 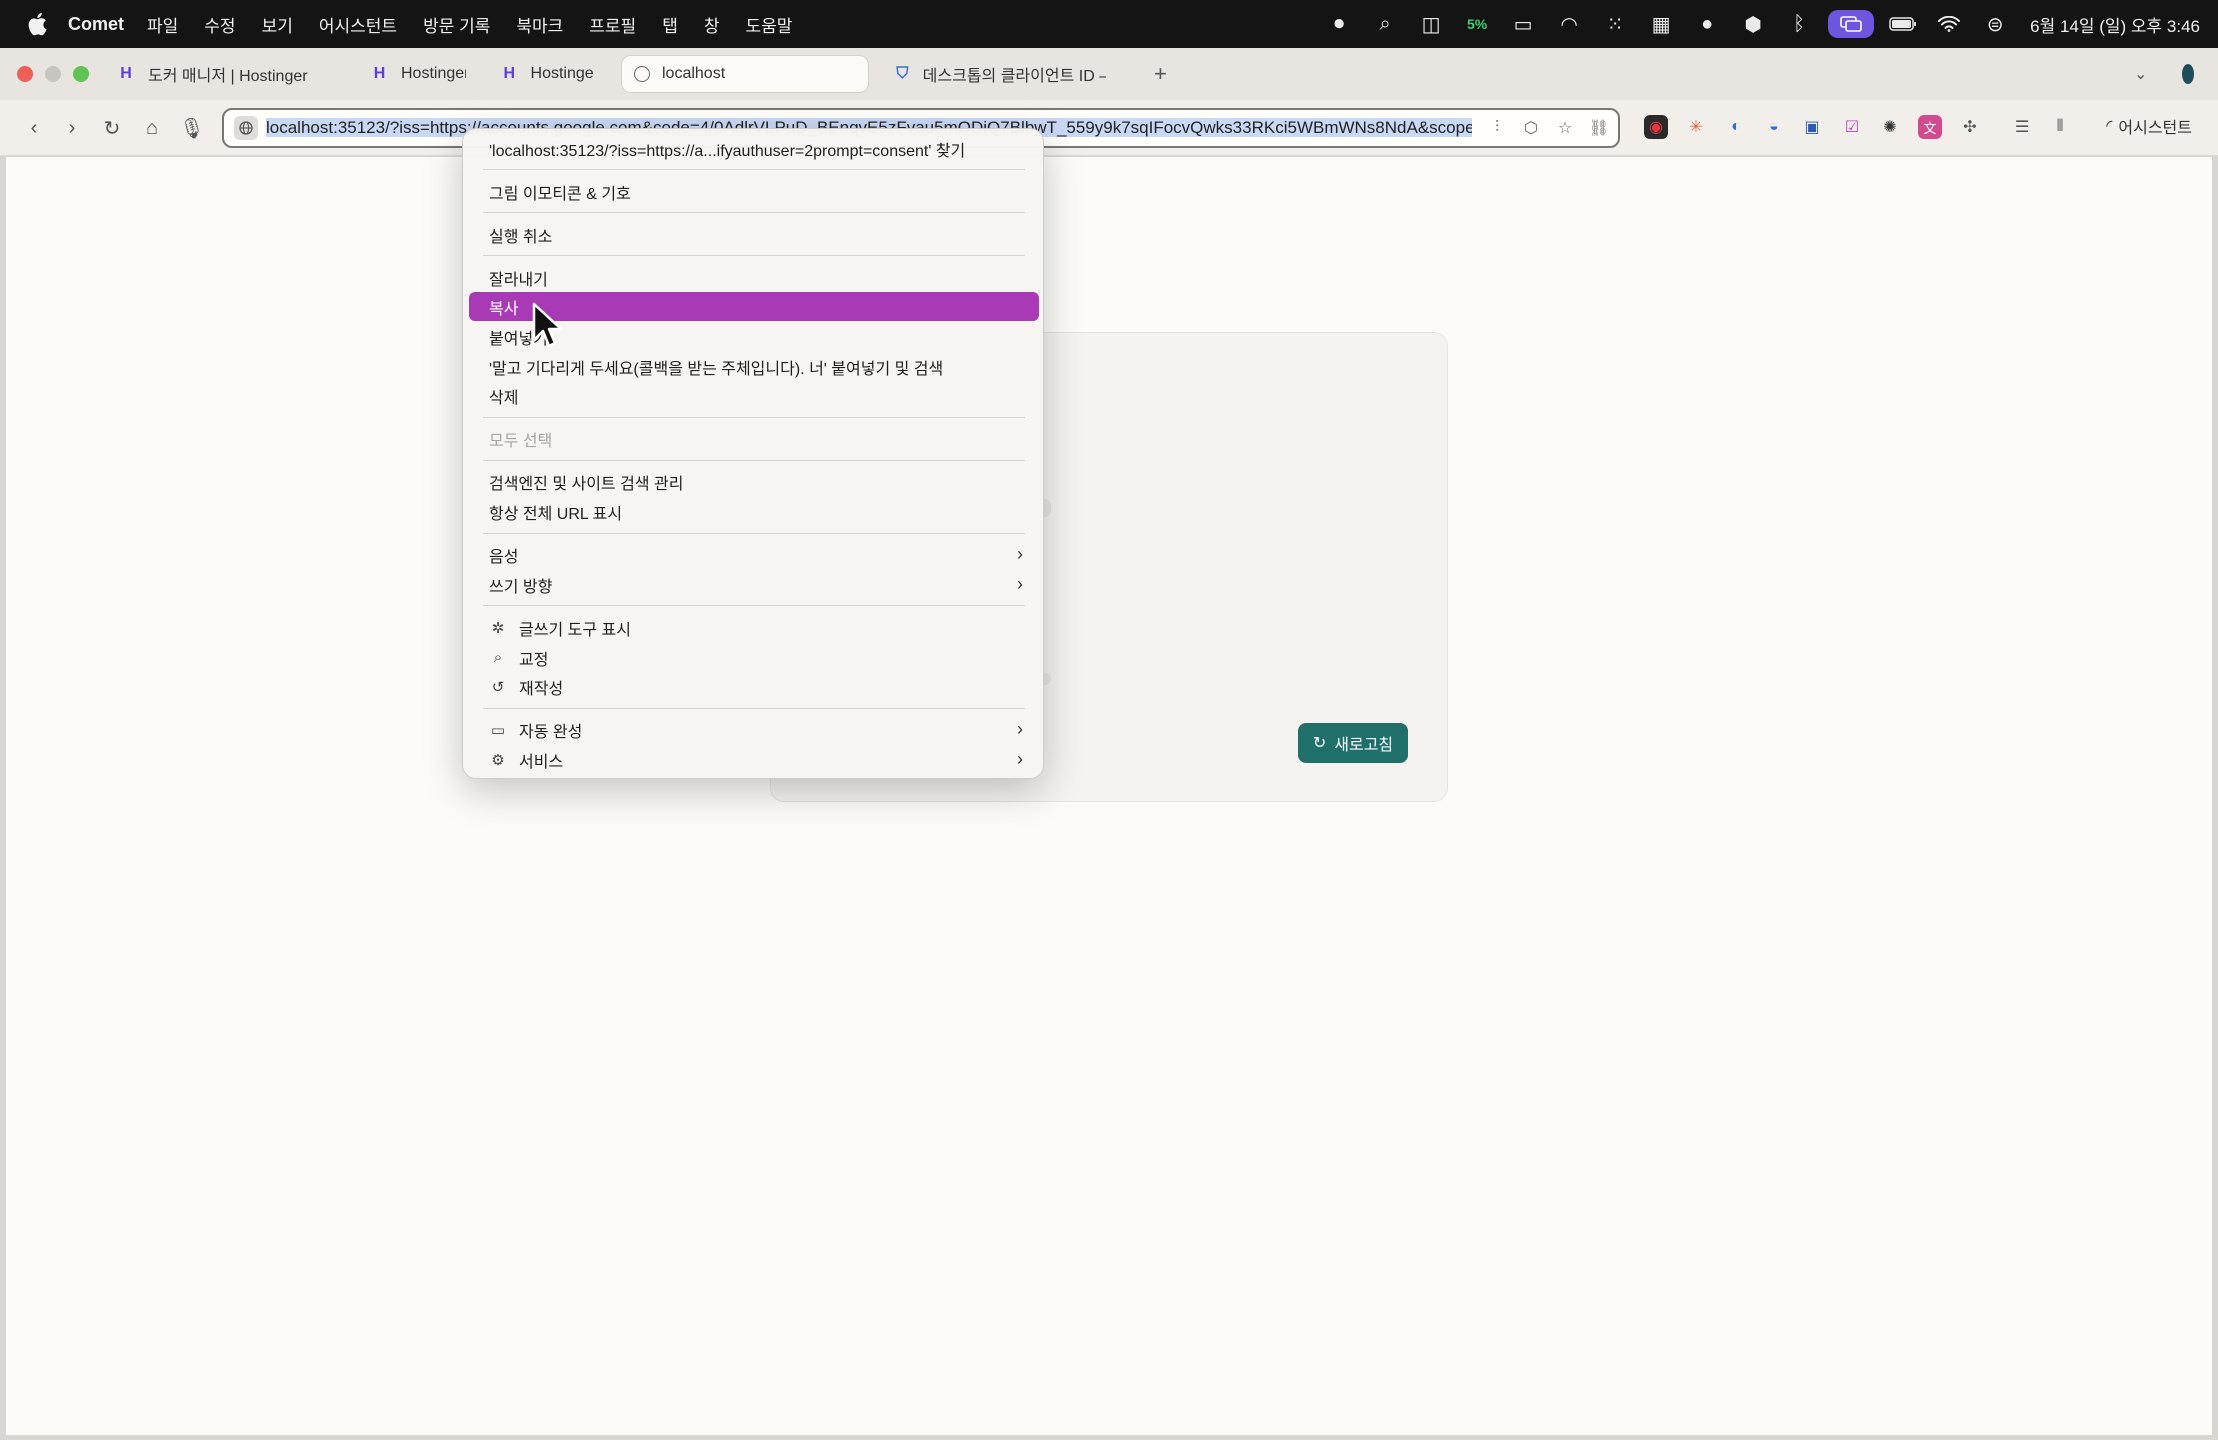 What do you see at coordinates (1339, 24) in the screenshot?
I see `record-icon: ⏺` at bounding box center [1339, 24].